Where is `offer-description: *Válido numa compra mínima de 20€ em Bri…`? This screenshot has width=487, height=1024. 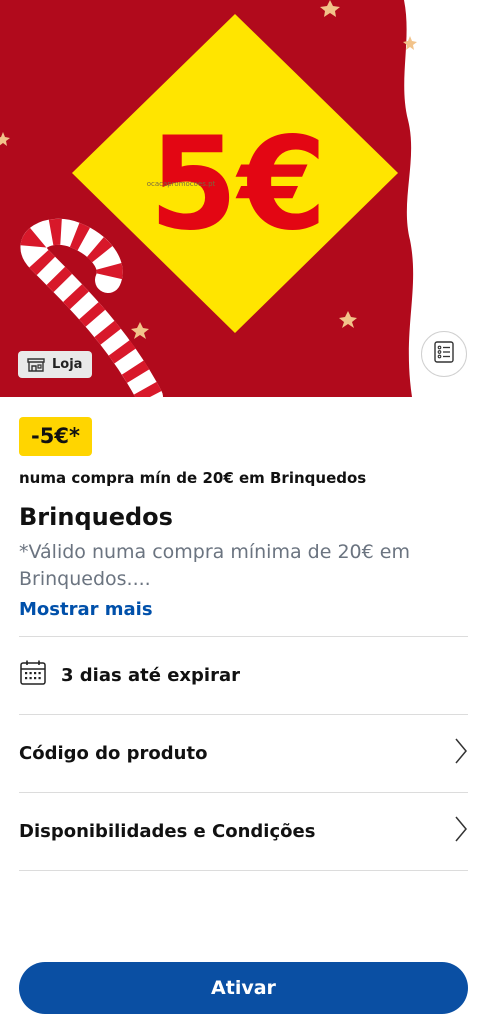
offer-description: *Válido numa compra mínima de 20€ em Bri… is located at coordinates (214, 565).